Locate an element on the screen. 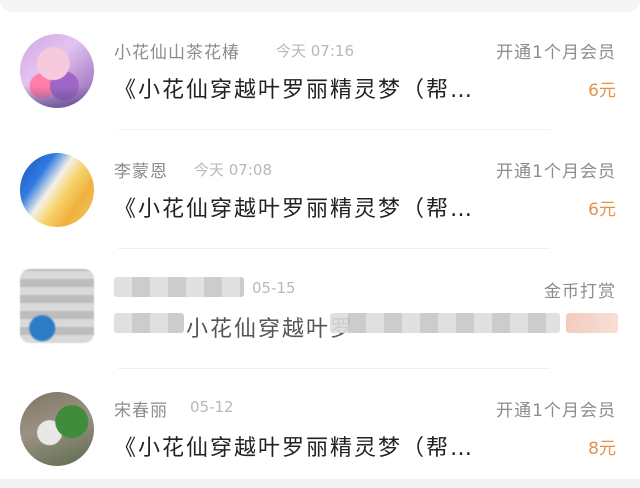 The height and width of the screenshot is (488, 640). user-name: 宋春丽 is located at coordinates (141, 408).